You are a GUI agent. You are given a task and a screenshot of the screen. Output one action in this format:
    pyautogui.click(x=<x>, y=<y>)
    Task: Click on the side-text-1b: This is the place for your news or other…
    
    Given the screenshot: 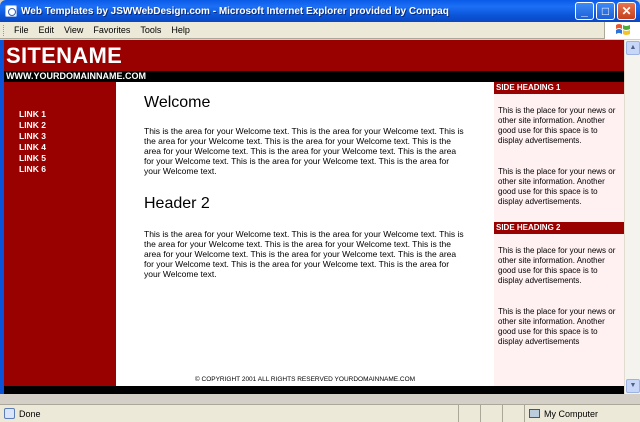 What is the action you would take?
    pyautogui.click(x=557, y=186)
    